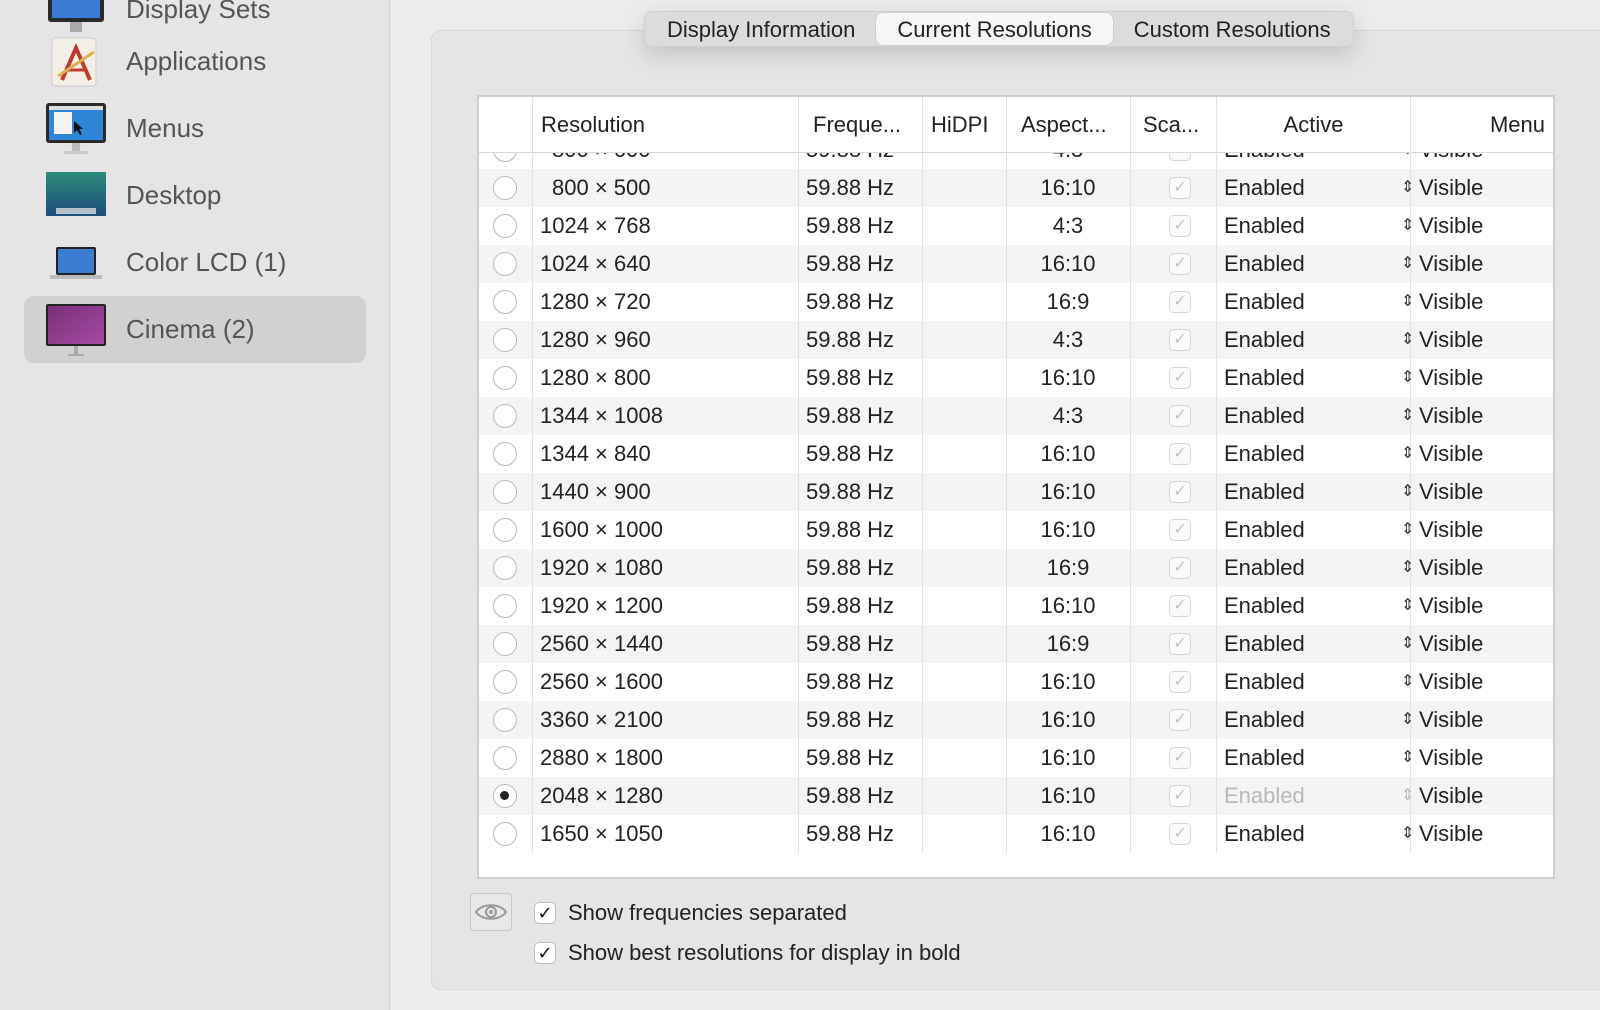  What do you see at coordinates (545, 953) in the screenshot?
I see `show-bold-checkbox: ✓` at bounding box center [545, 953].